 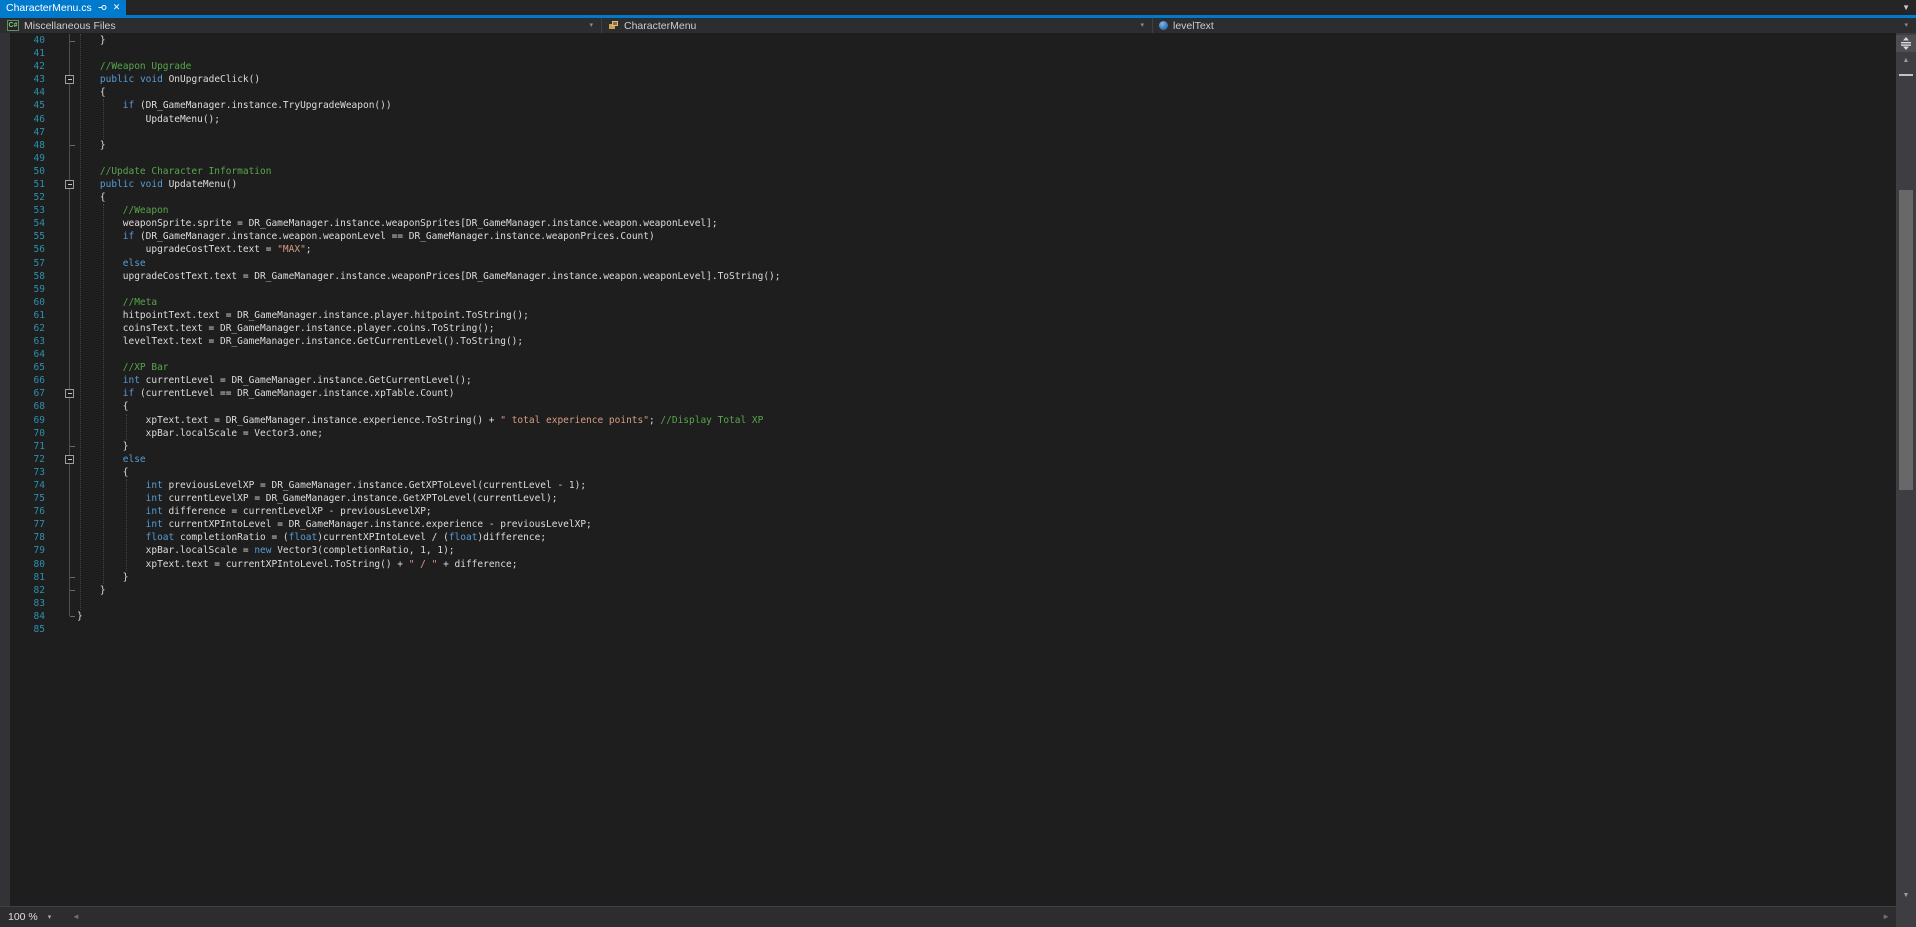 I want to click on code-token: public, so click(x=117, y=80).